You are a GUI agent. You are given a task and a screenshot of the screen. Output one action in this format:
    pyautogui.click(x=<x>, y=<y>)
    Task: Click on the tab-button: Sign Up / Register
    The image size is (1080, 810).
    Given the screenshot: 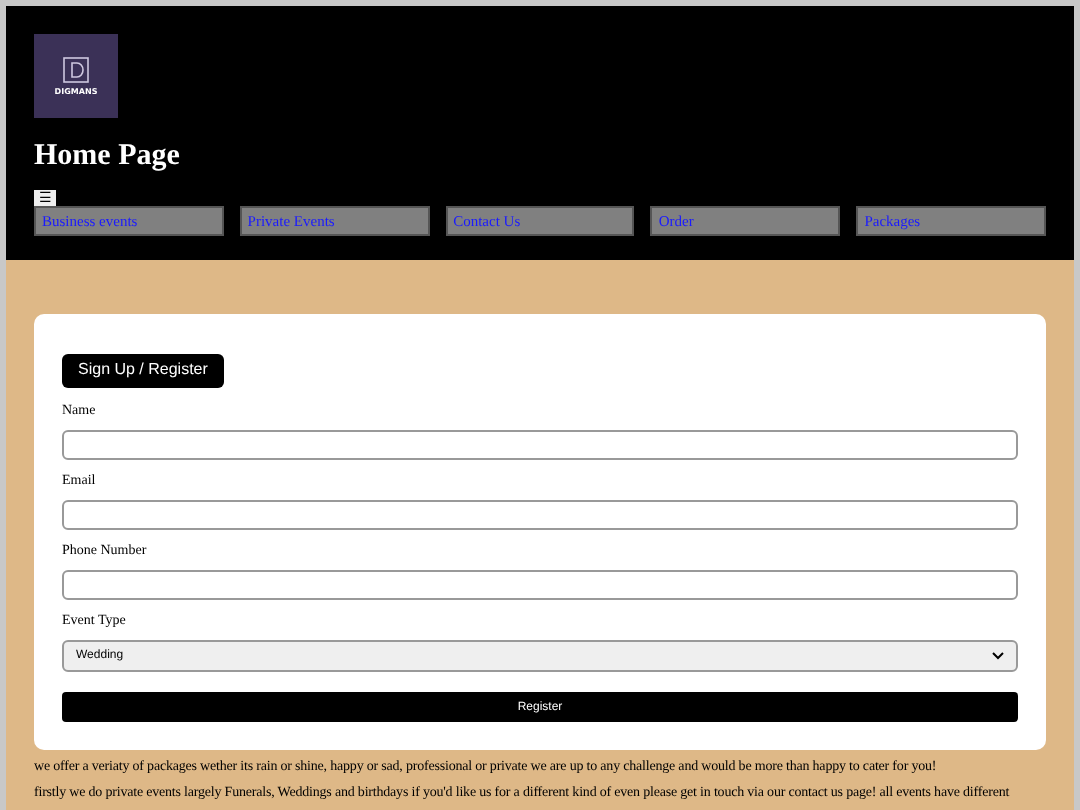 What is the action you would take?
    pyautogui.click(x=143, y=370)
    